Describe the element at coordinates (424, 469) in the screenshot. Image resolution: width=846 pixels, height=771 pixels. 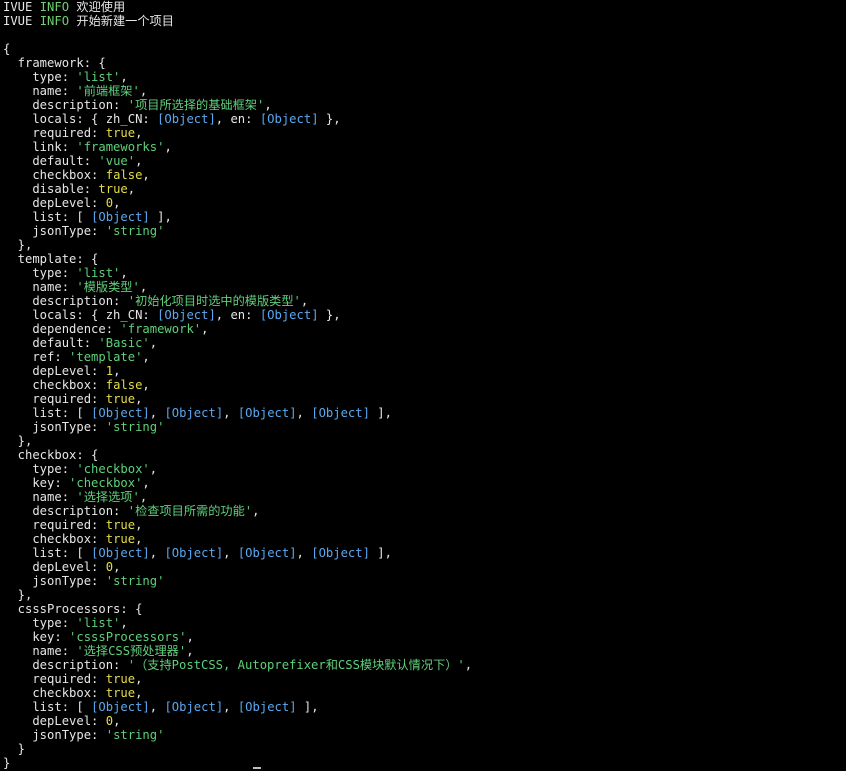
I see `terminal-line: type: 'checkbox',` at that location.